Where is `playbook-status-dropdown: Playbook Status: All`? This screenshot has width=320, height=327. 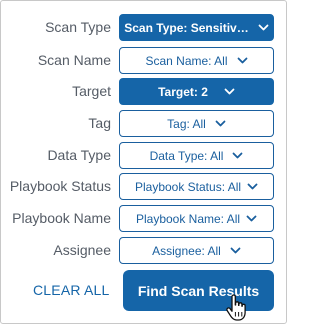
playbook-status-dropdown: Playbook Status: All is located at coordinates (196, 186).